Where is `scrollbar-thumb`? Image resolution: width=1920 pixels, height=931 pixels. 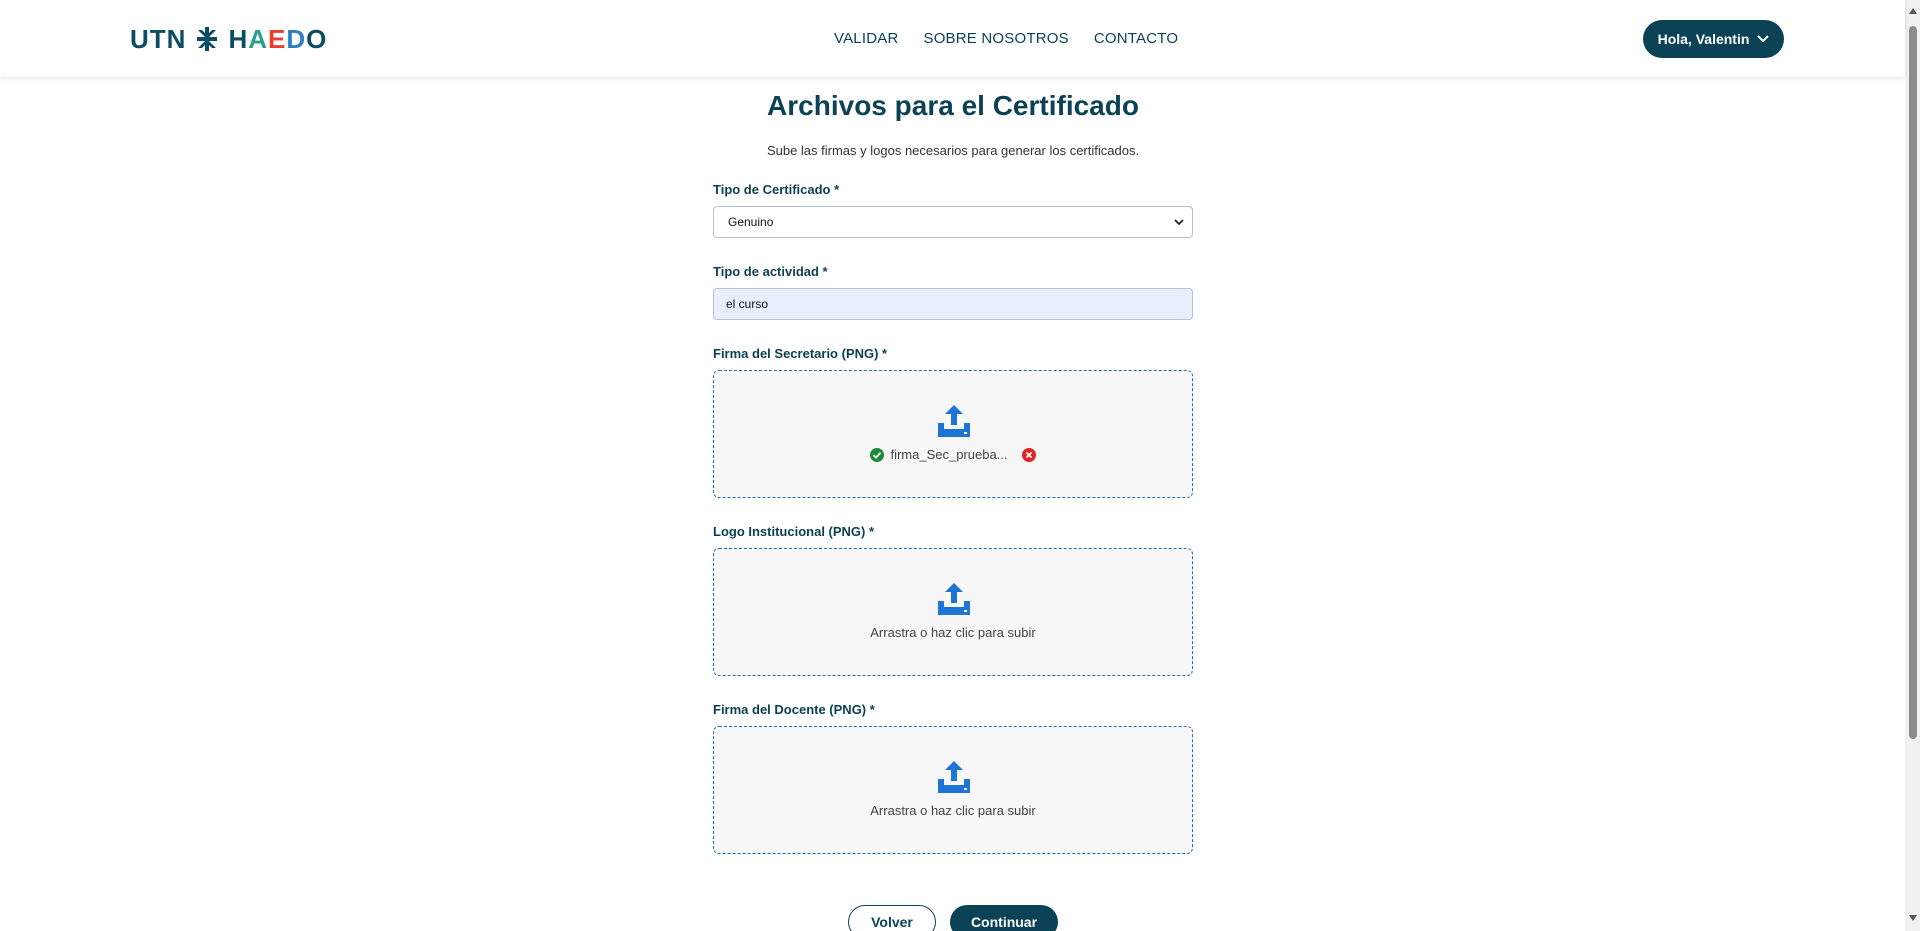 scrollbar-thumb is located at coordinates (1913, 382).